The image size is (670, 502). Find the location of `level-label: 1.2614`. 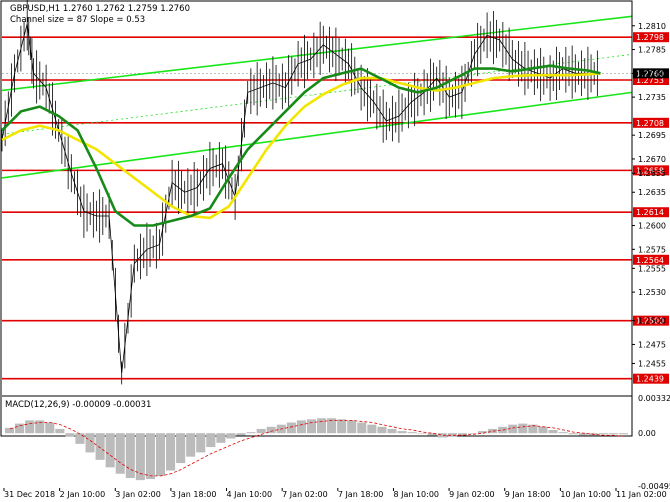

level-label: 1.2614 is located at coordinates (650, 212).